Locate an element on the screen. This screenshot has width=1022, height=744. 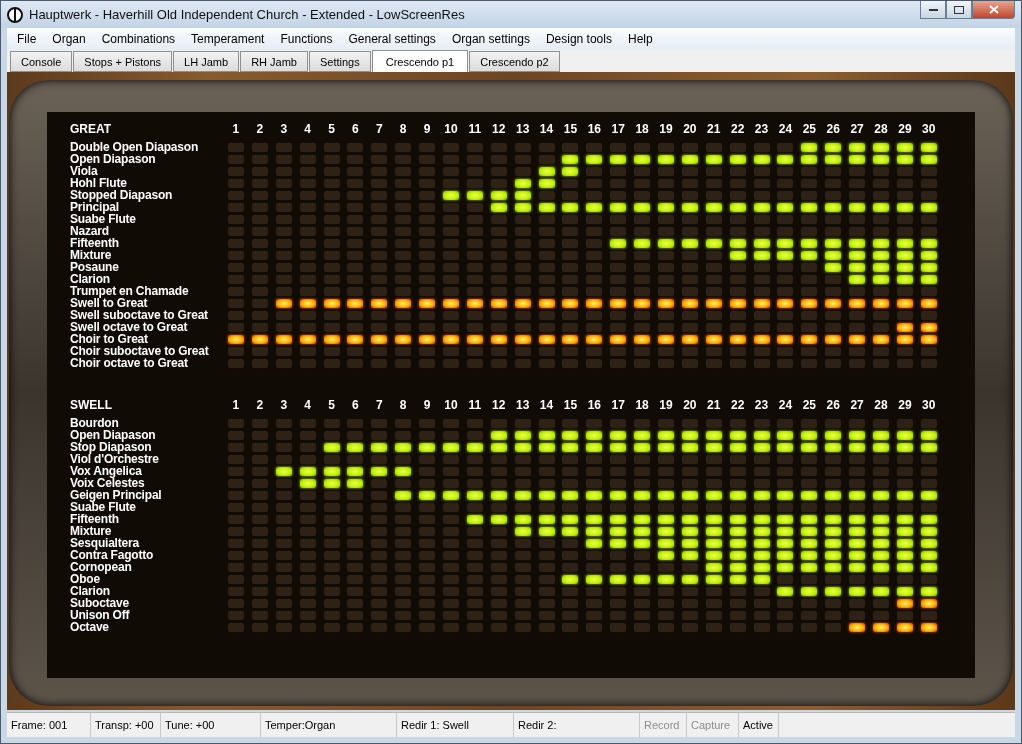
stop-name: Swell octave to Great is located at coordinates (129, 327).